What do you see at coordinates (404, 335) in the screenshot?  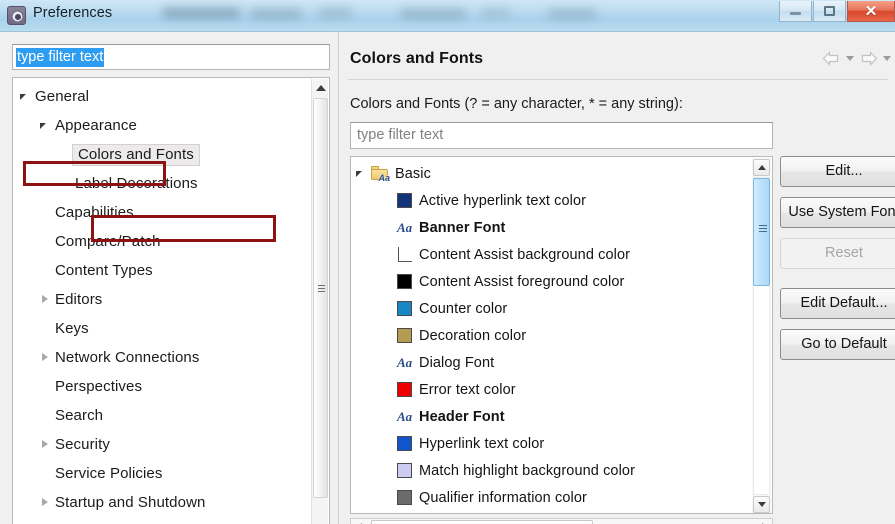 I see `color-swatch-icon` at bounding box center [404, 335].